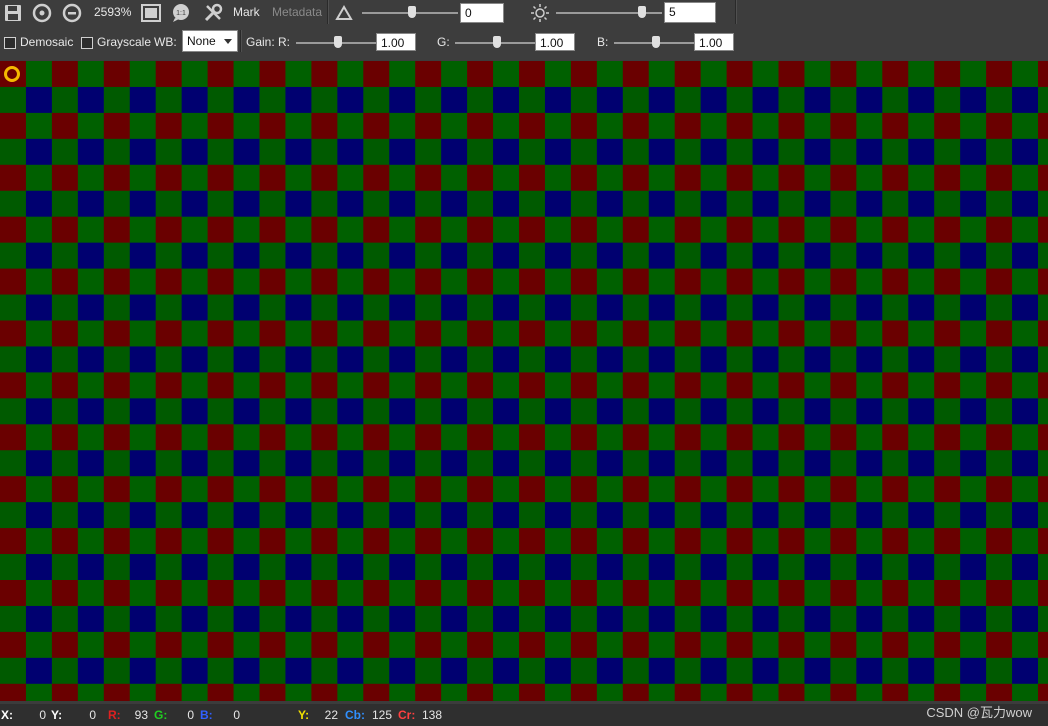  I want to click on gain-g-slider-thumb, so click(497, 42).